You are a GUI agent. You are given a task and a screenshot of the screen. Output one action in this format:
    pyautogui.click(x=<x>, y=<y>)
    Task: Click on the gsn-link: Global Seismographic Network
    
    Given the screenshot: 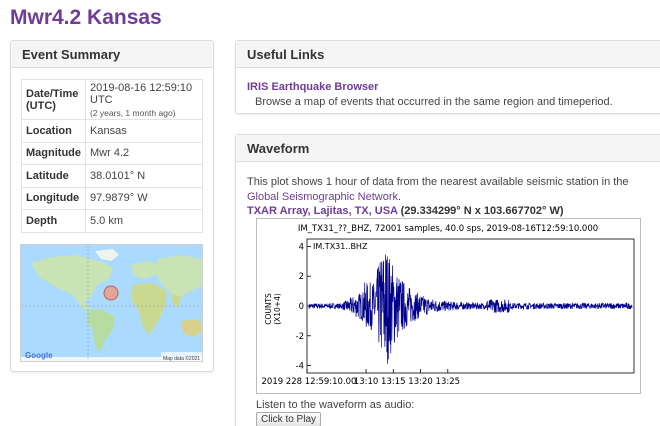 What is the action you would take?
    pyautogui.click(x=322, y=197)
    